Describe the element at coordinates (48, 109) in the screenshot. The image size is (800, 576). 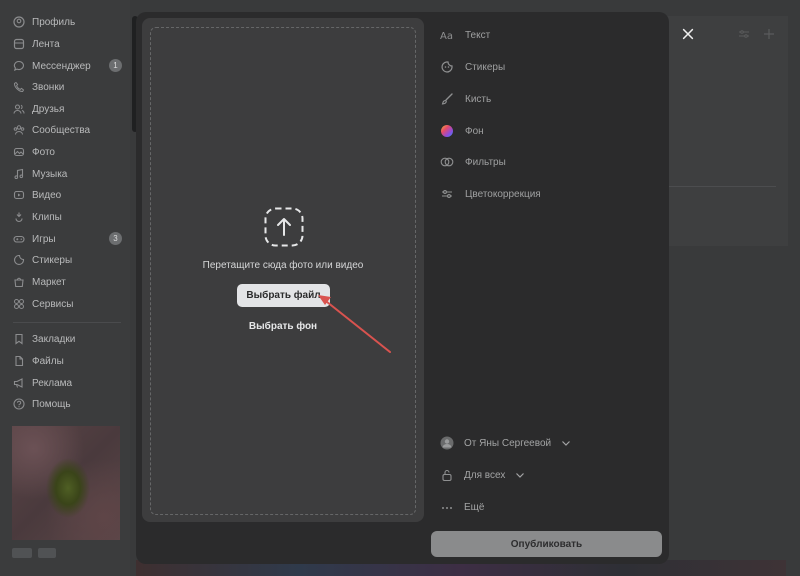
I see `sidebar-item-label: Друзья` at that location.